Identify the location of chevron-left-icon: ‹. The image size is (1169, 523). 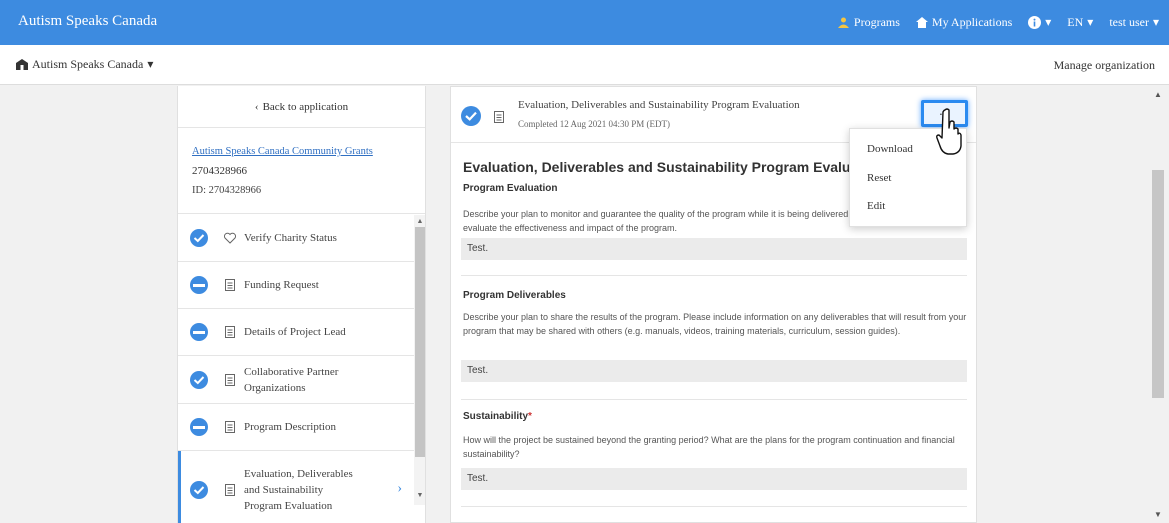
(256, 106).